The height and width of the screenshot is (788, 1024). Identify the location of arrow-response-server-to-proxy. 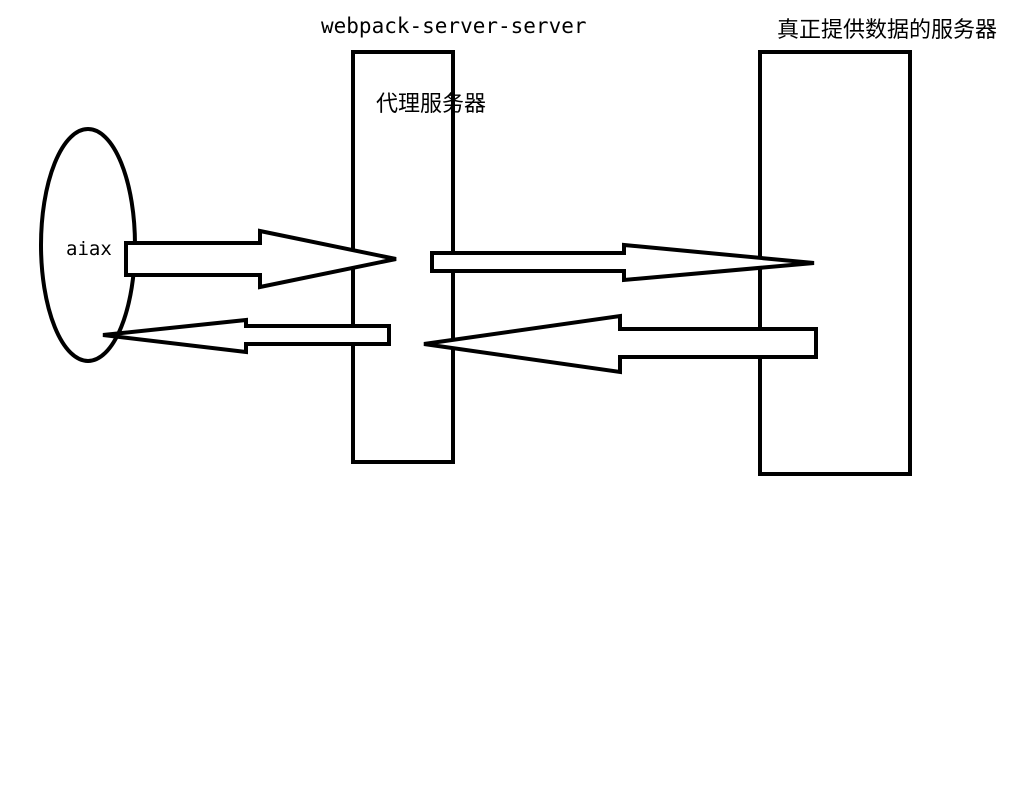
(620, 344).